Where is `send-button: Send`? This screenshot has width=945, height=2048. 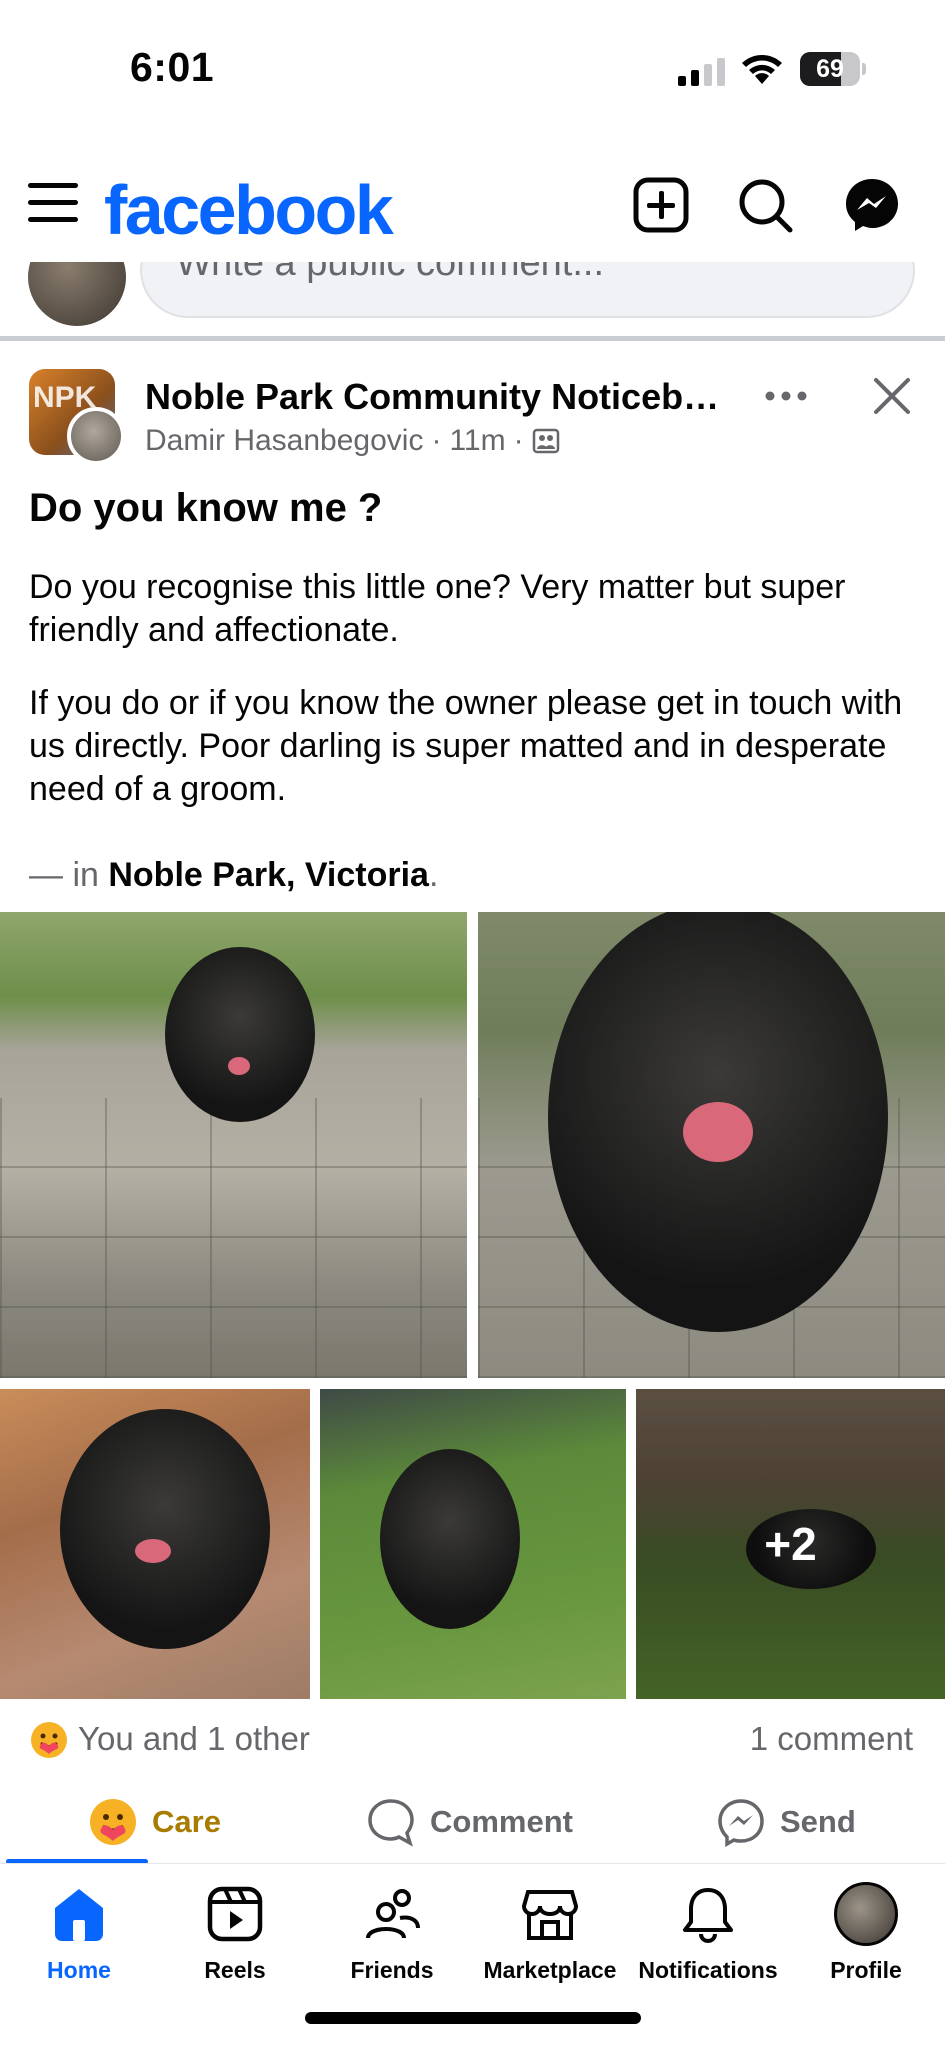
send-button: Send is located at coordinates (786, 1822).